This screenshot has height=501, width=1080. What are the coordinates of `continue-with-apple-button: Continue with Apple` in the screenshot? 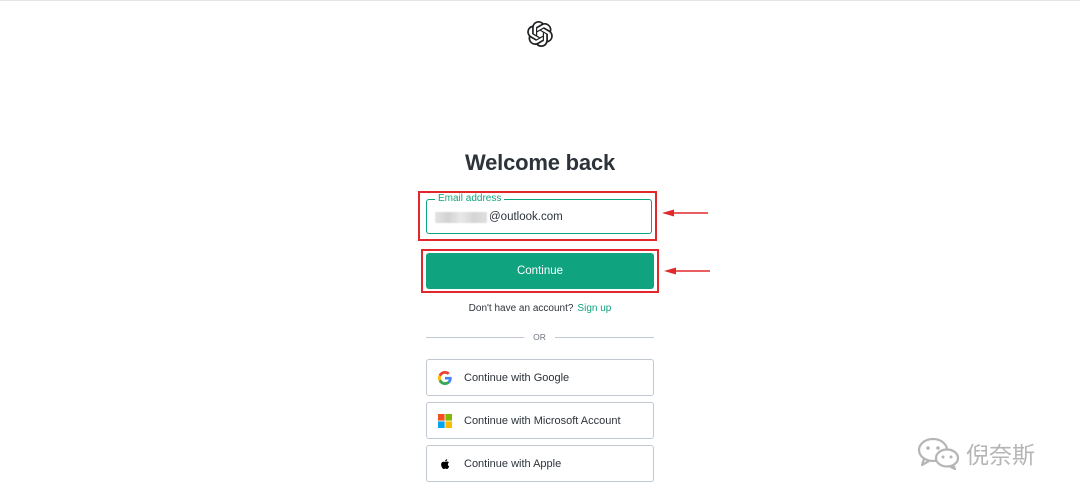 It's located at (540, 463).